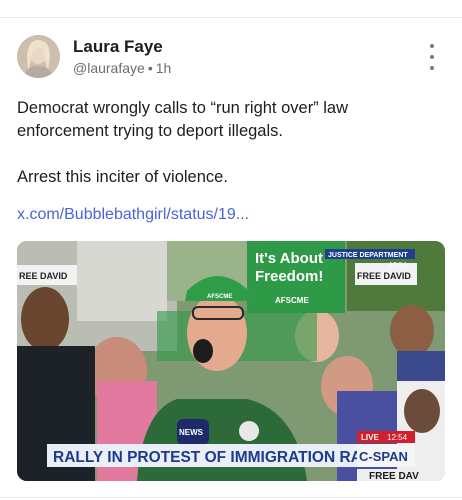  I want to click on avatar, so click(38, 56).